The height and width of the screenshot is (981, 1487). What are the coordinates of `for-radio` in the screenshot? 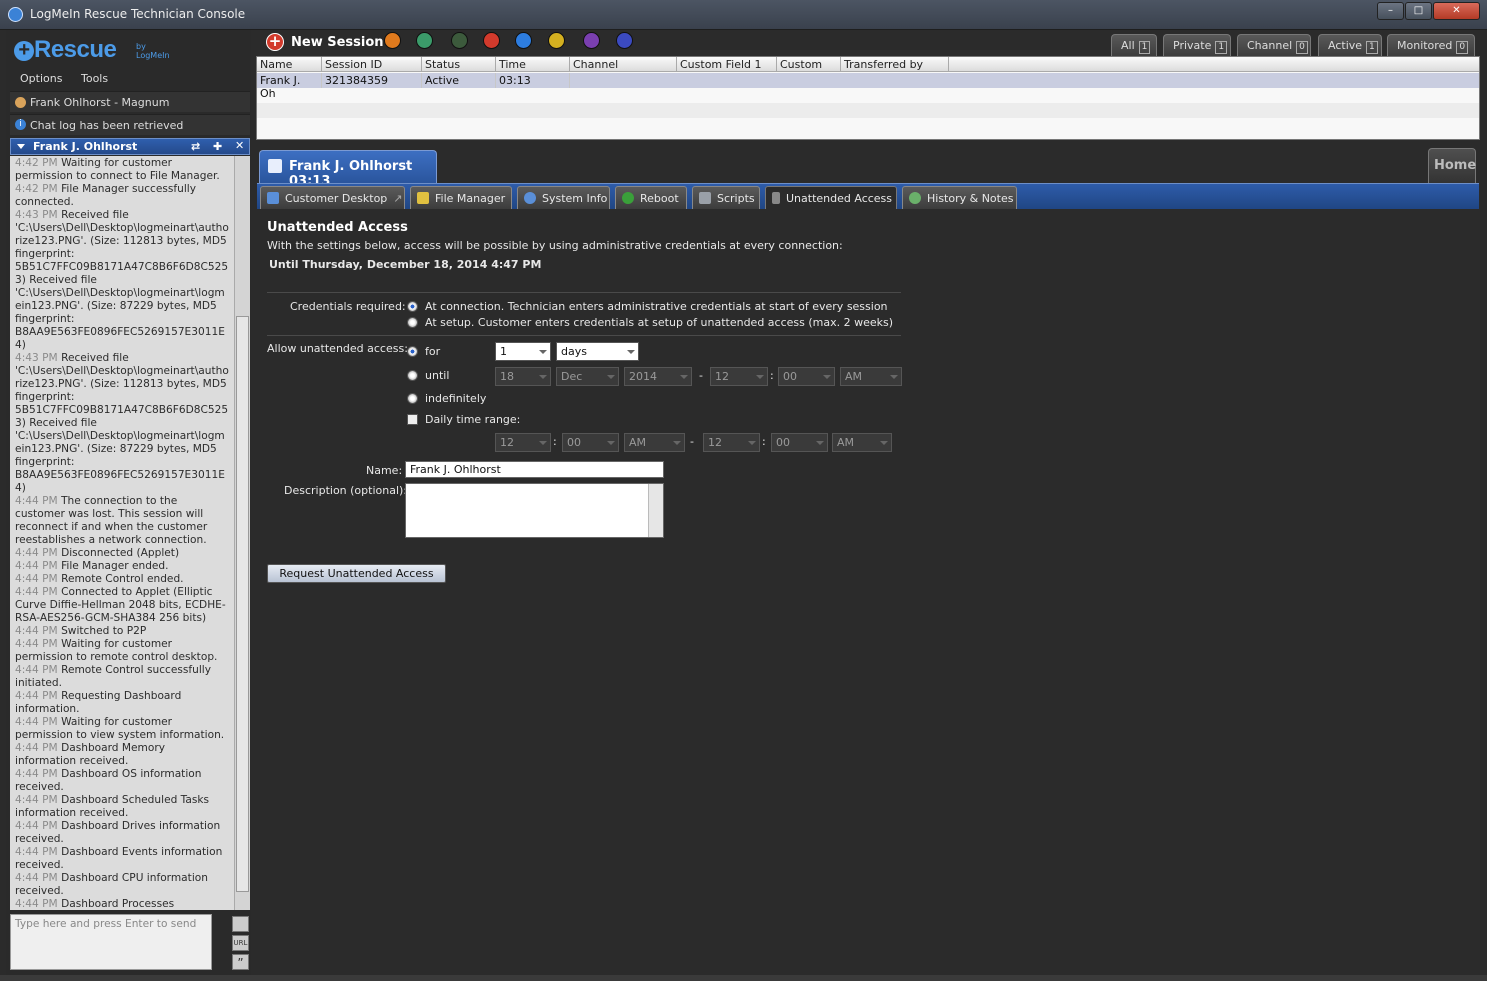 It's located at (412, 351).